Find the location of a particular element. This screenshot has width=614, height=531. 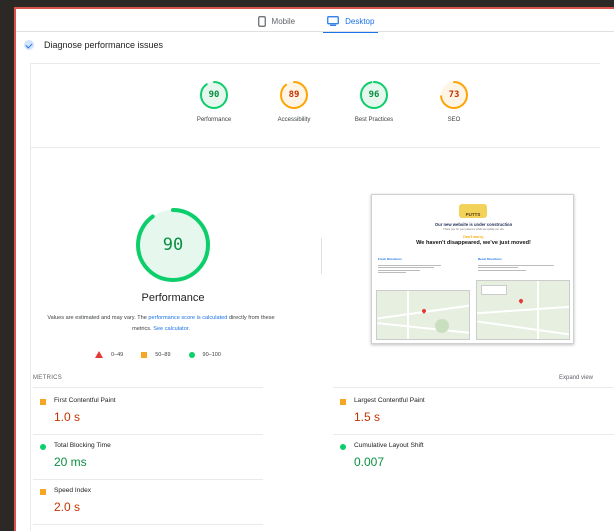

score-legend: 0–49 50–89 90–100 is located at coordinates (158, 354).